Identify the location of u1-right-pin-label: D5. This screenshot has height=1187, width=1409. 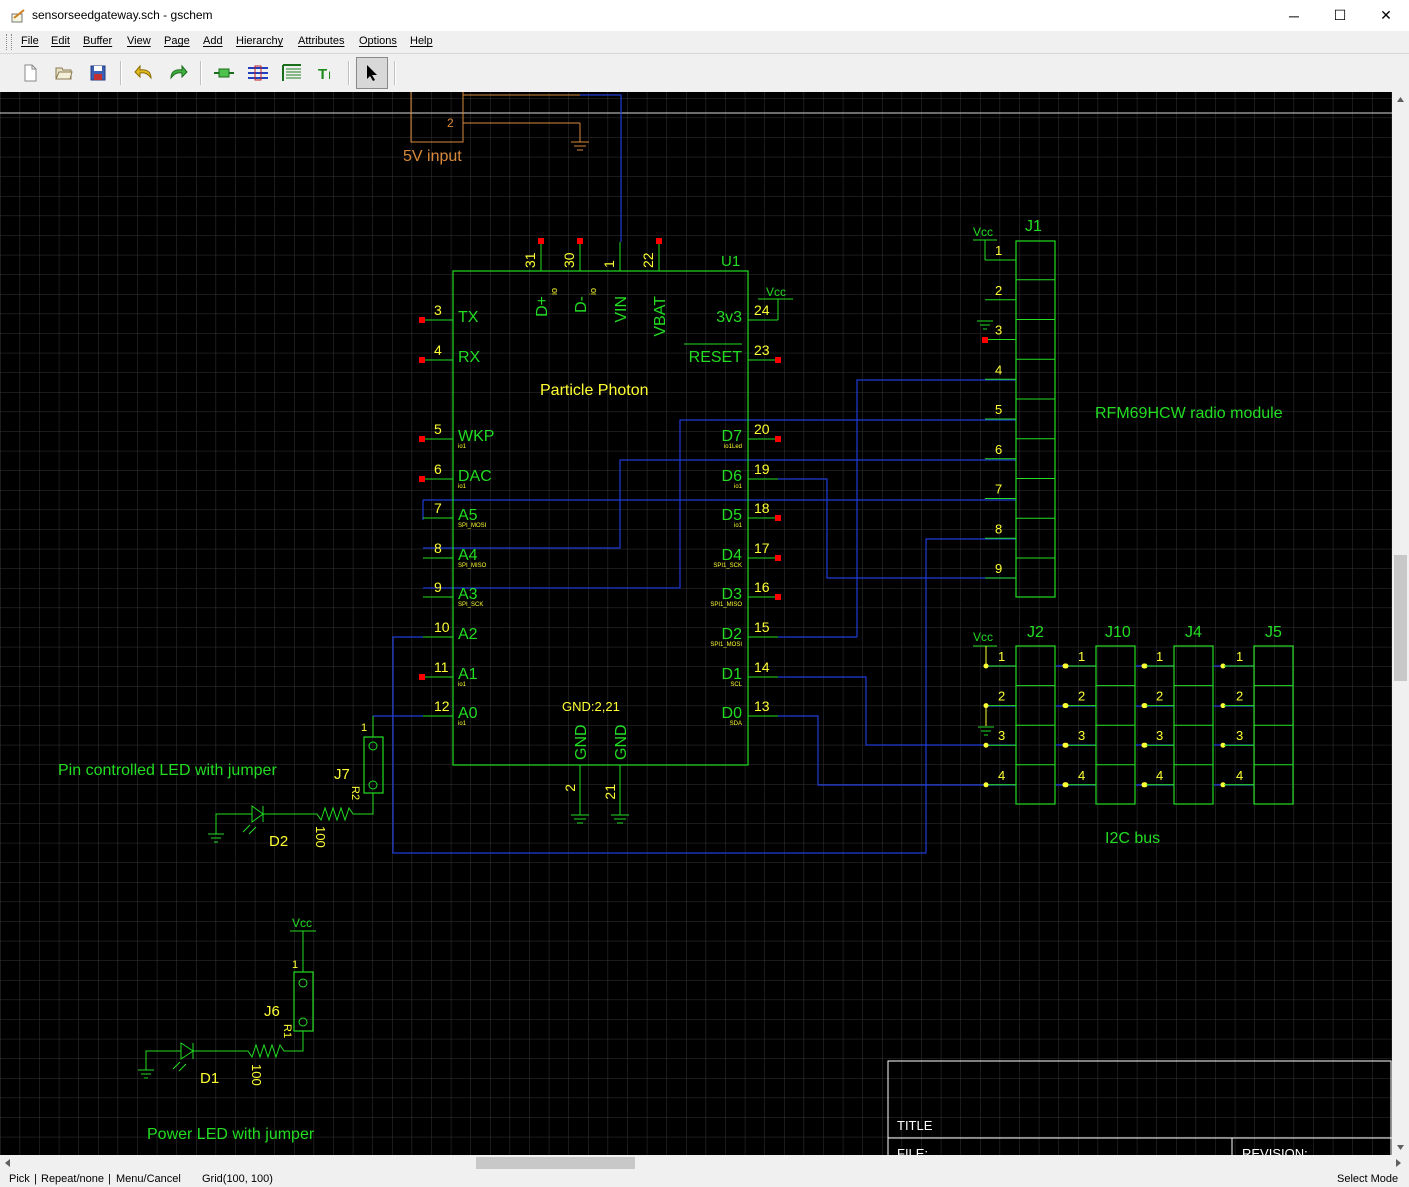
(732, 515).